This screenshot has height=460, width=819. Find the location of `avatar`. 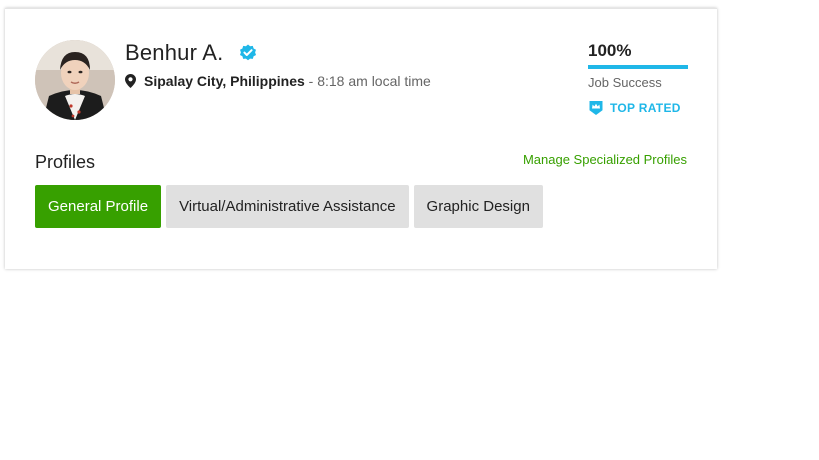

avatar is located at coordinates (75, 80).